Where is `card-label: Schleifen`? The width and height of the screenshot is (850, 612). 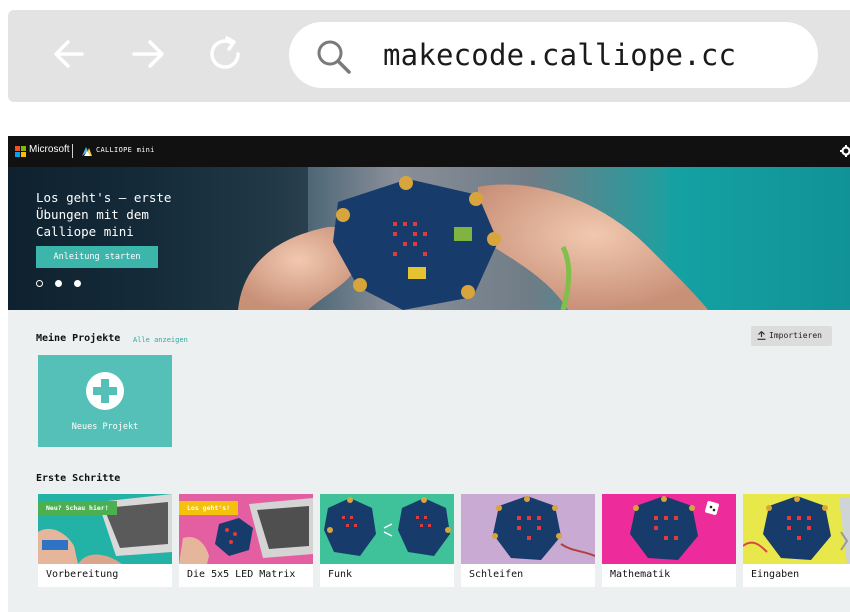 card-label: Schleifen is located at coordinates (496, 574).